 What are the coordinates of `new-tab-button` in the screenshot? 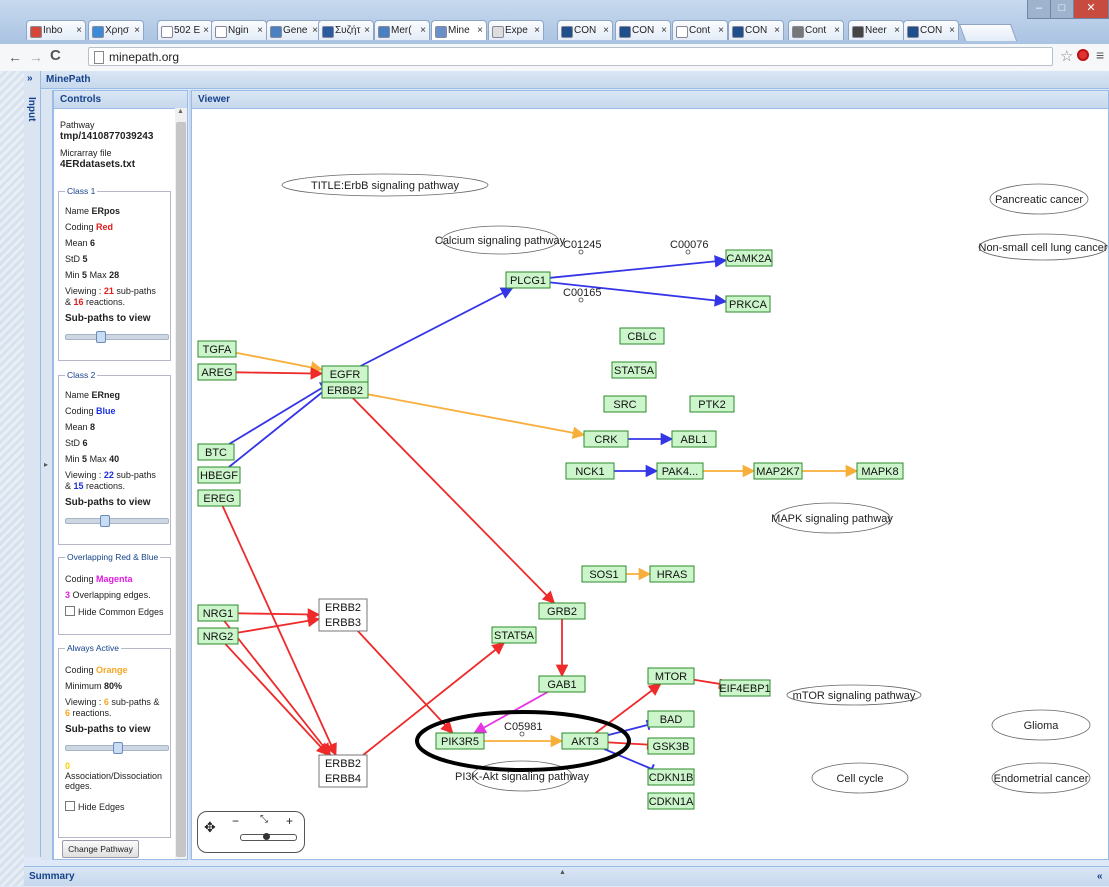 It's located at (988, 32).